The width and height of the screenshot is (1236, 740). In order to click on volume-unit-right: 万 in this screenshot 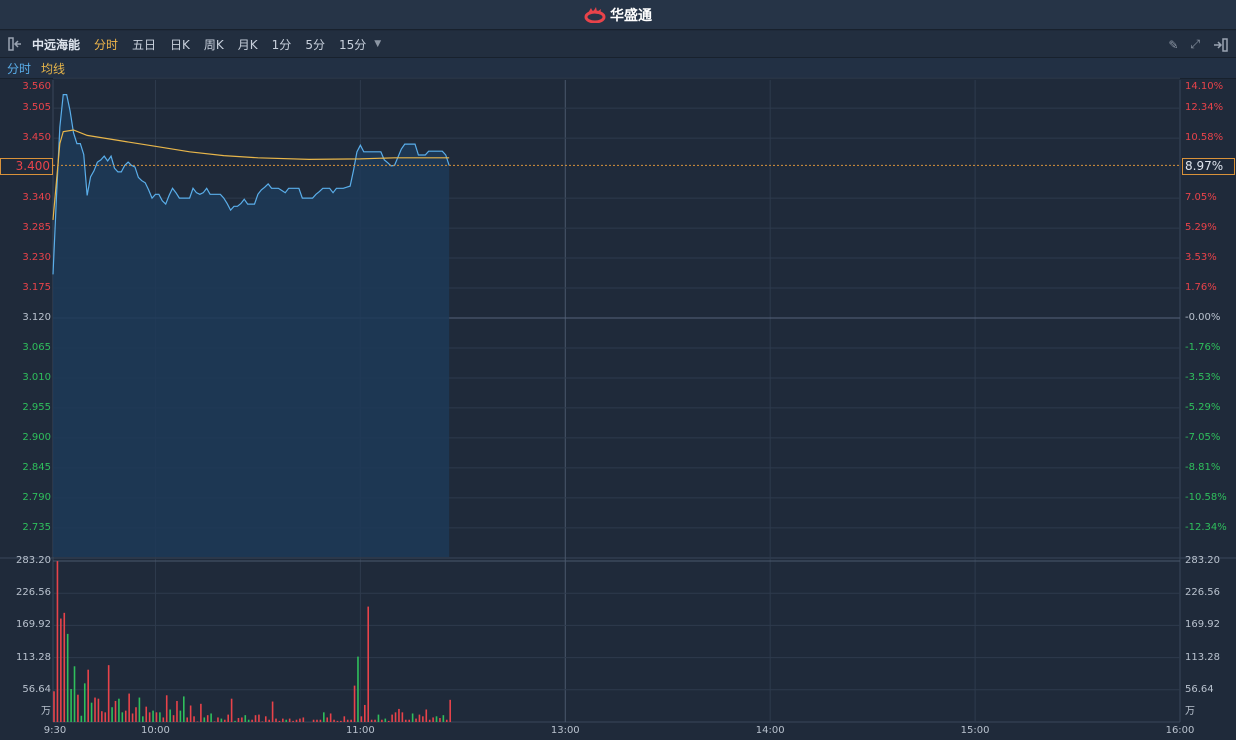, I will do `click(1190, 711)`.